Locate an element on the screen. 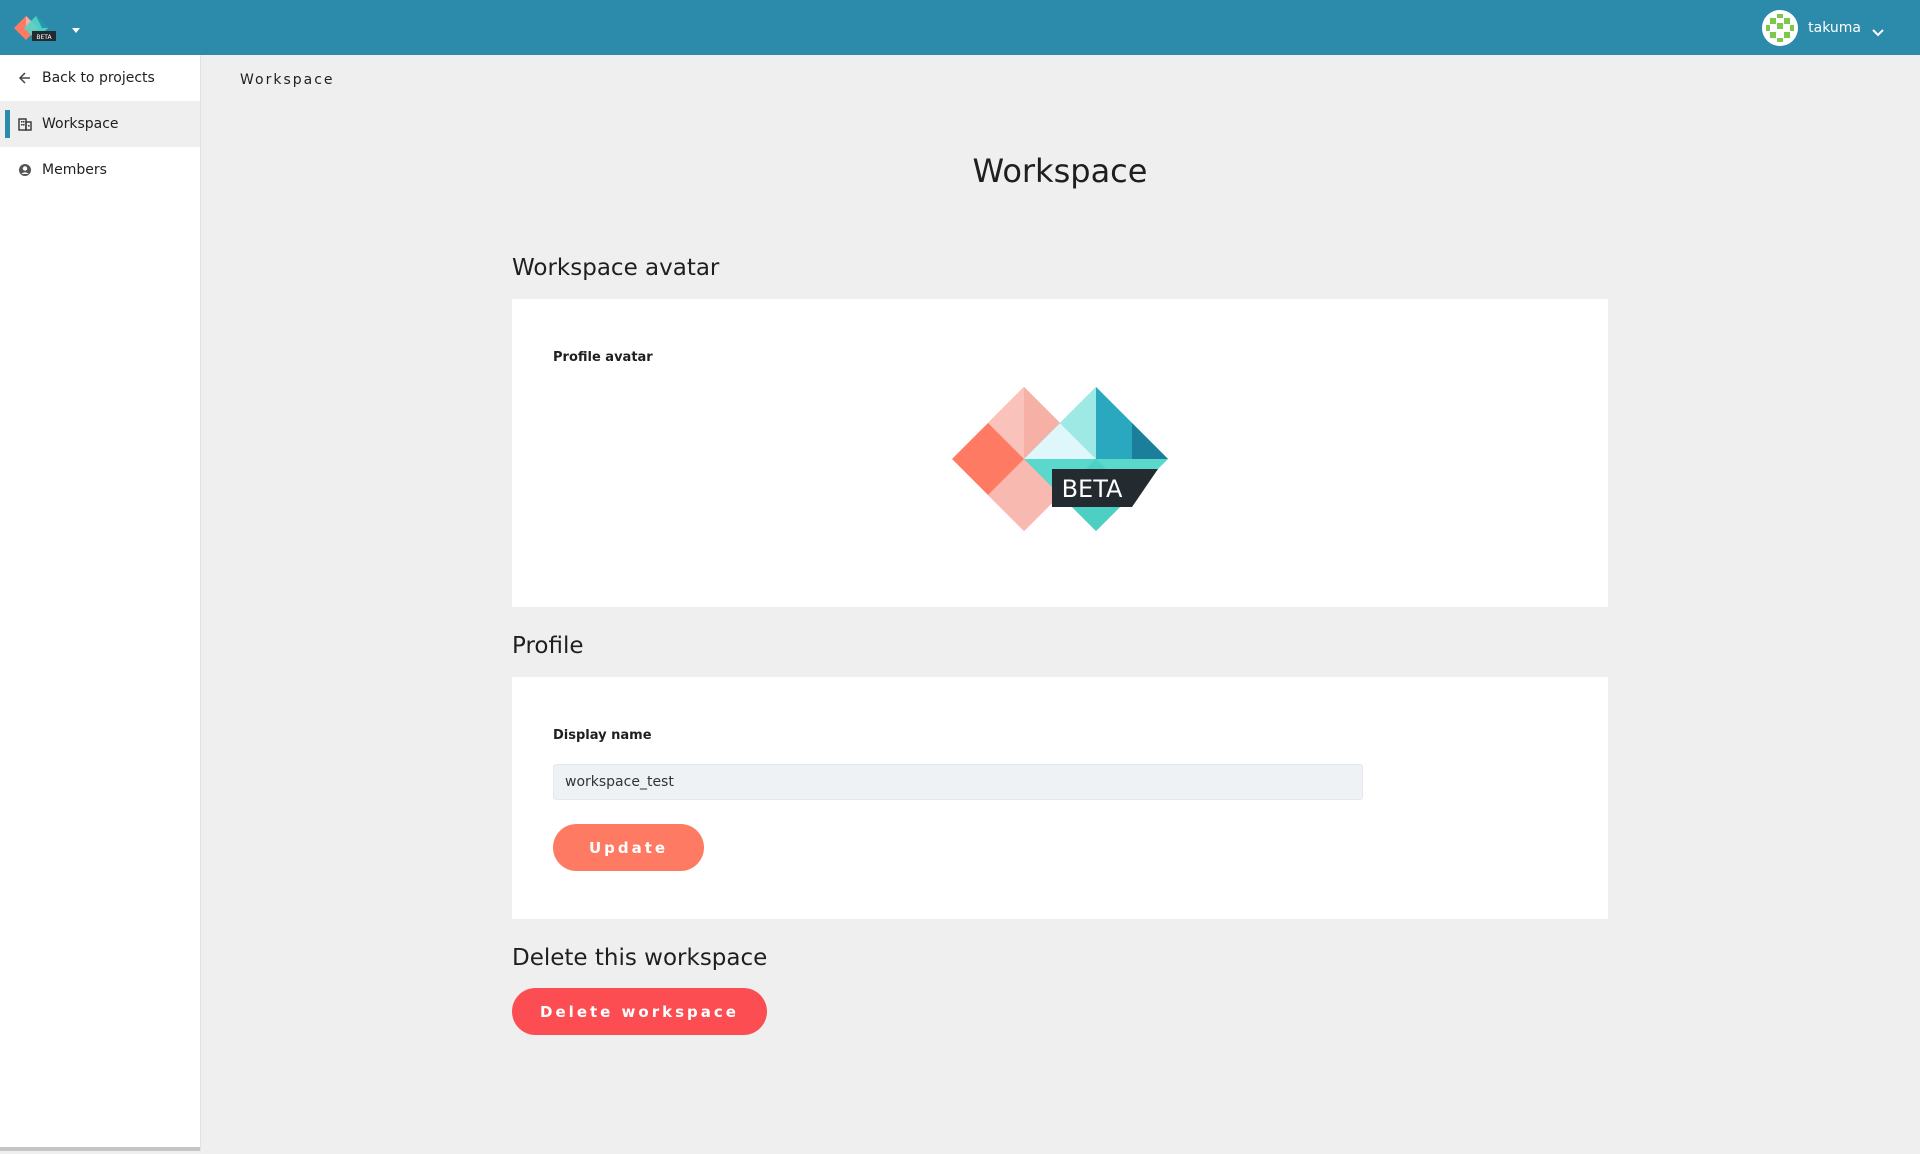  display-name-label: Display name is located at coordinates (602, 735).